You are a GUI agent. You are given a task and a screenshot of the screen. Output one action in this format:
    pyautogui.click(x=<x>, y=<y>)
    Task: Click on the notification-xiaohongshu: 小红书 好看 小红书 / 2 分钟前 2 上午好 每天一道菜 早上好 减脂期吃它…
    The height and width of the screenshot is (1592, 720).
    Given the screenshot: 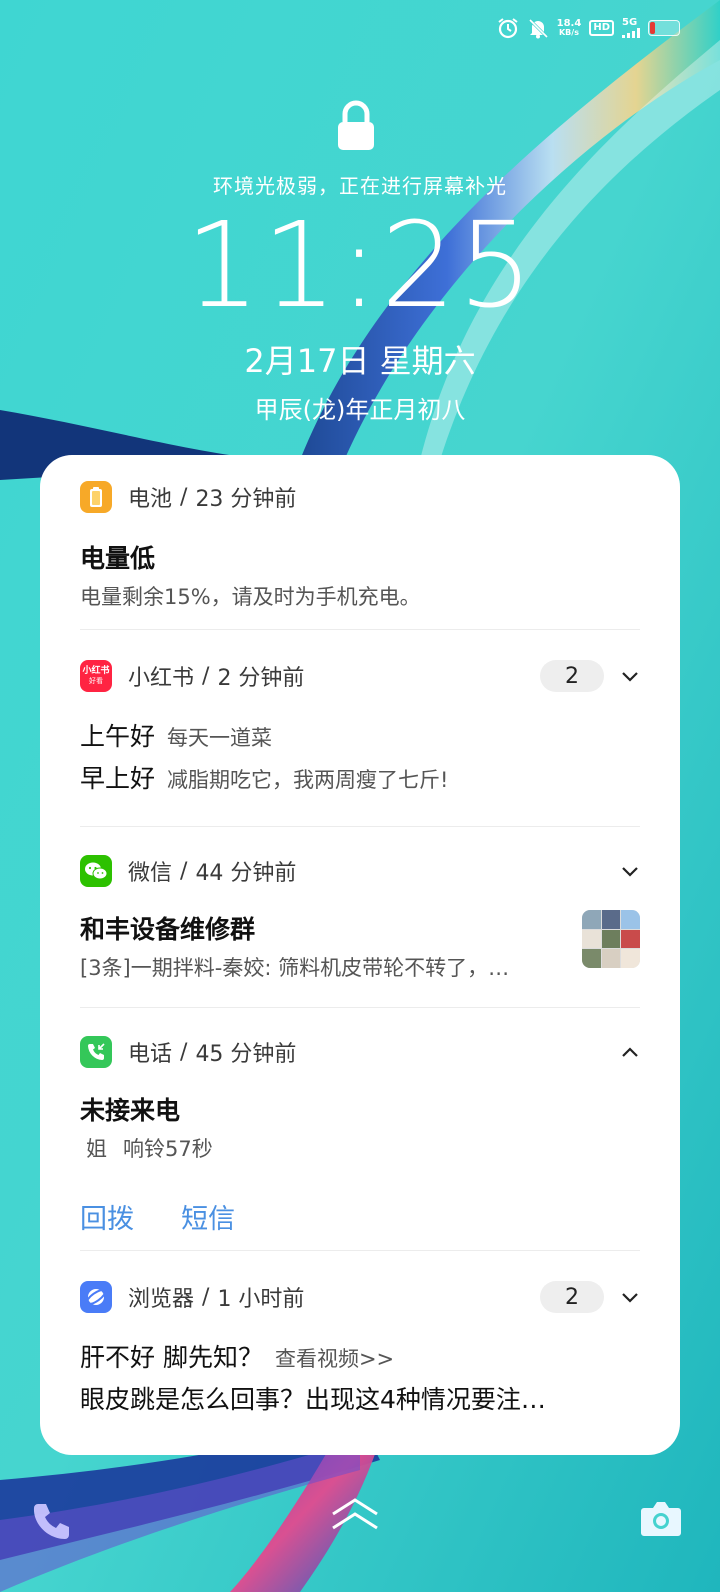 What is the action you would take?
    pyautogui.click(x=360, y=727)
    